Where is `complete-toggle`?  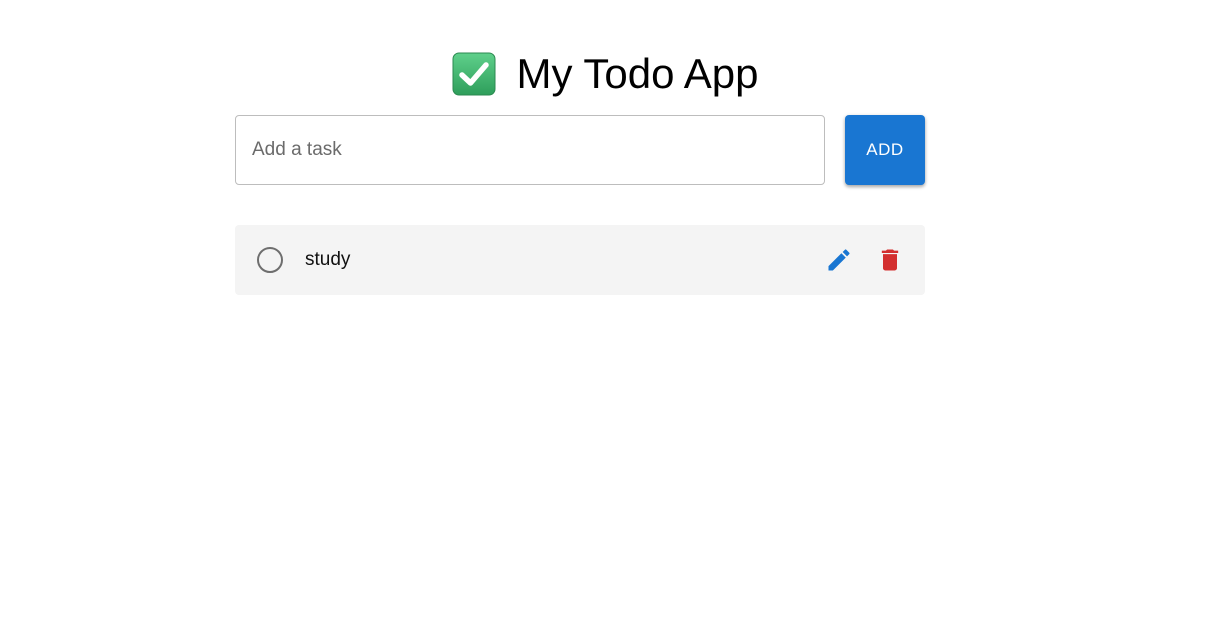 complete-toggle is located at coordinates (270, 260).